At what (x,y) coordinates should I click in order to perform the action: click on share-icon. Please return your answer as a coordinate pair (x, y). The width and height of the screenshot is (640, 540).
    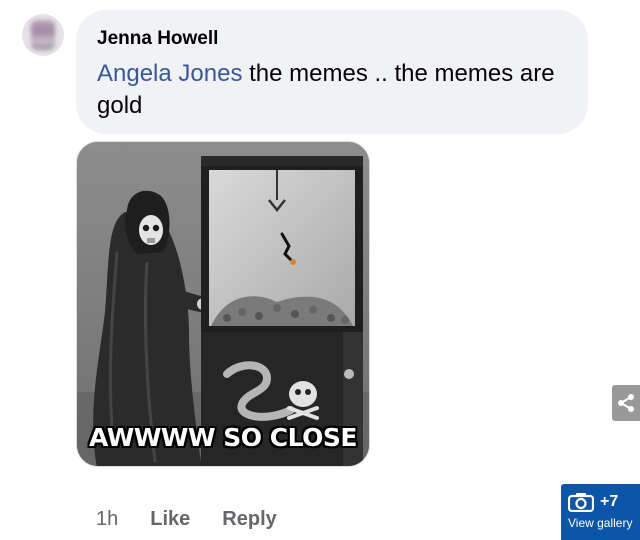
    Looking at the image, I should click on (626, 403).